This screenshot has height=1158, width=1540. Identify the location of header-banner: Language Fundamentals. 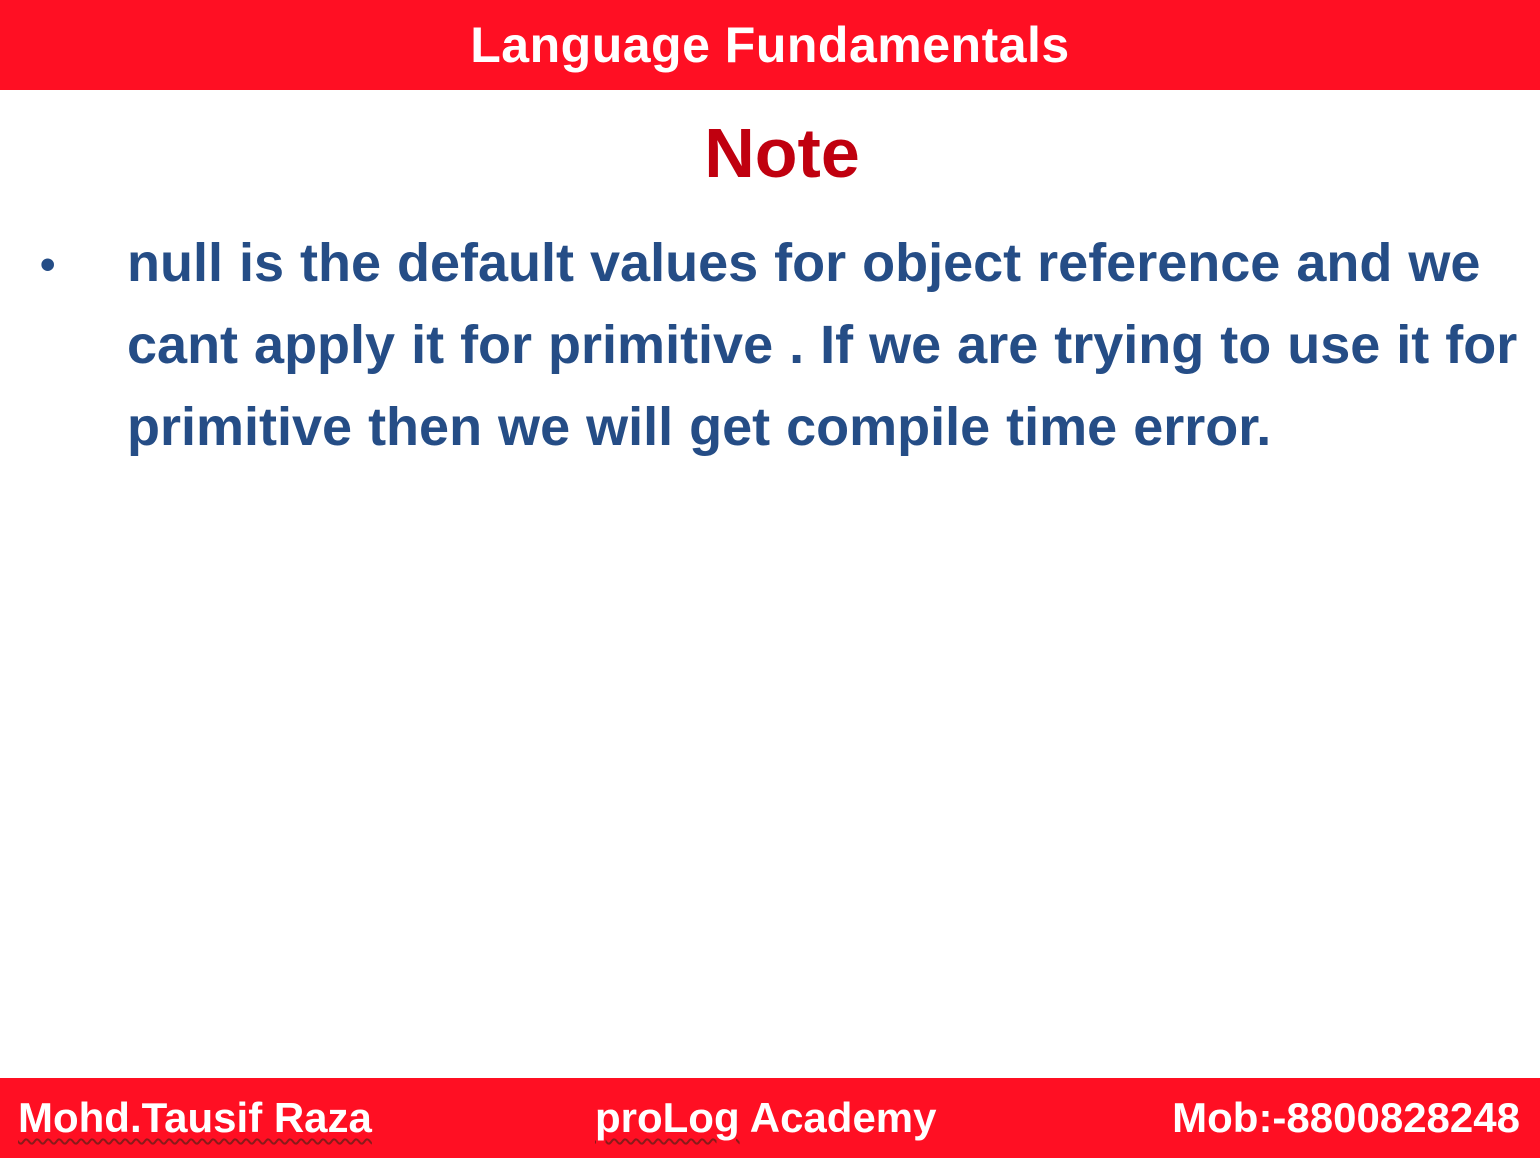
(770, 45).